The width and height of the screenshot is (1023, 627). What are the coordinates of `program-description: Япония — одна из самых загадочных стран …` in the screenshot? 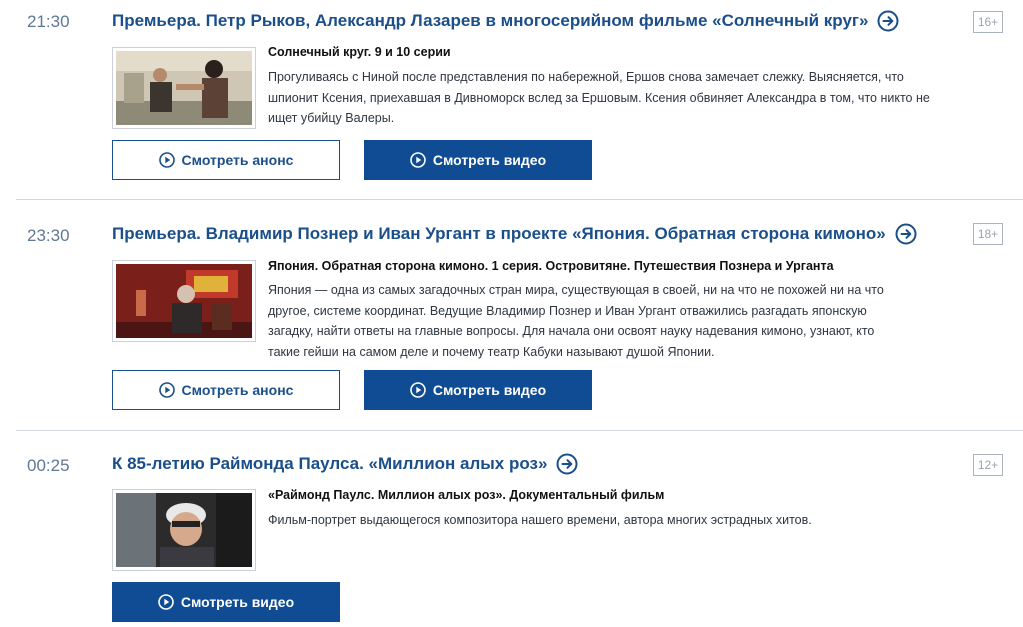 It's located at (576, 321).